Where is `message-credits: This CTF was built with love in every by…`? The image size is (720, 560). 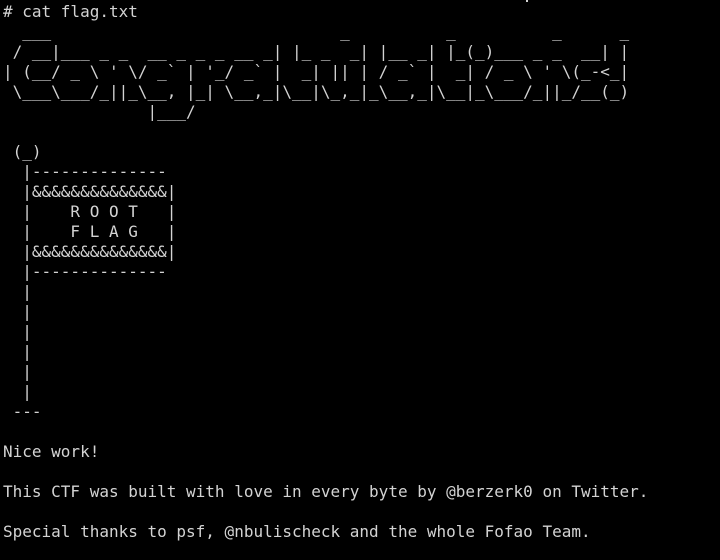 message-credits: This CTF was built with love in every by… is located at coordinates (326, 491).